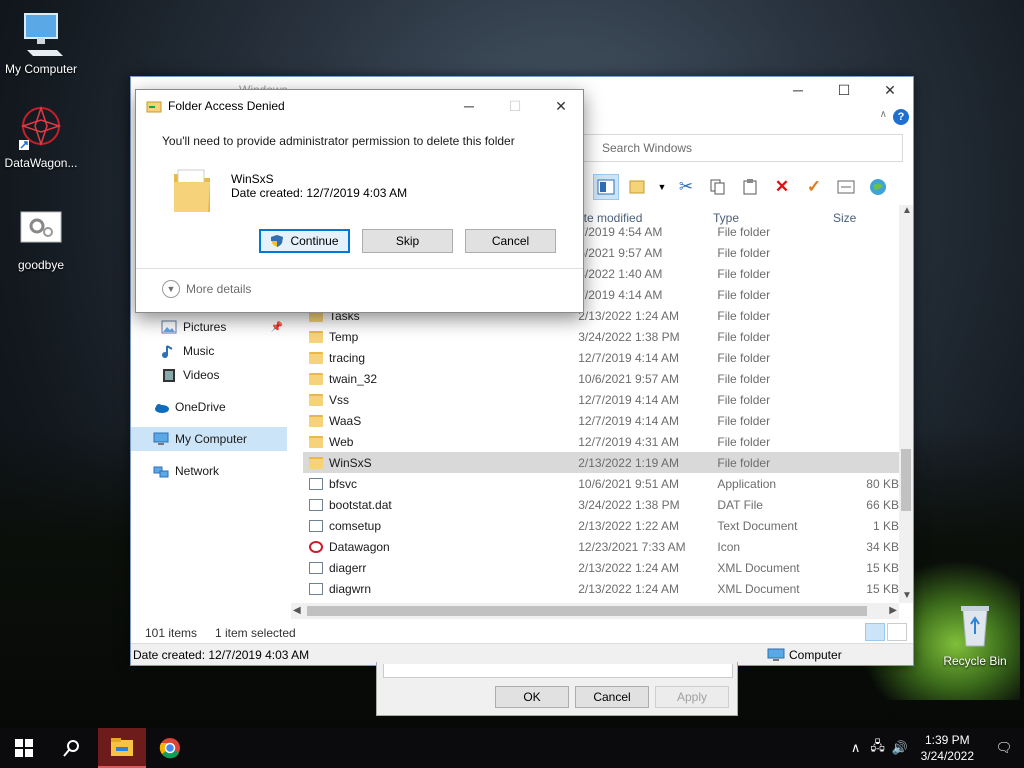 The width and height of the screenshot is (1024, 768). What do you see at coordinates (209, 351) in the screenshot?
I see `nav-item-music: Music` at bounding box center [209, 351].